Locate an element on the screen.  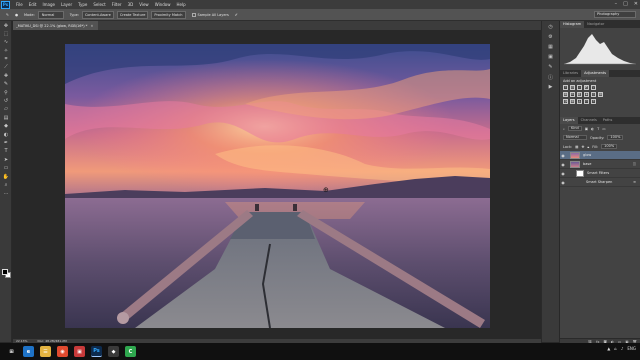
history-panel-icon: ◷ is located at coordinates (551, 27).